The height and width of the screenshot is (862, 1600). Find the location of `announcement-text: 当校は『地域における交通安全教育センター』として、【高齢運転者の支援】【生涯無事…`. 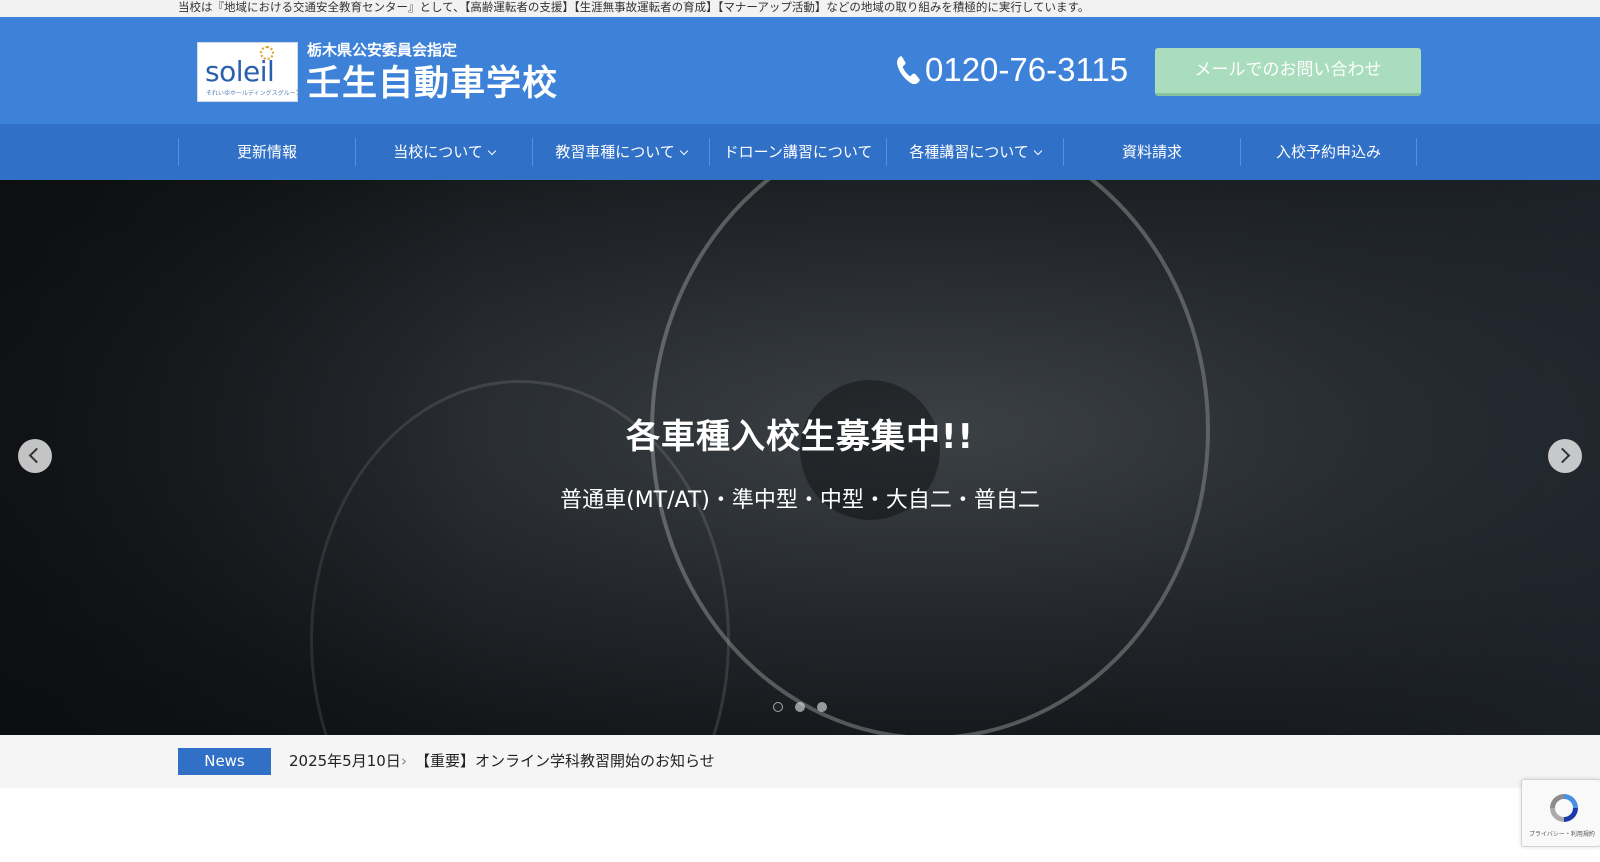

announcement-text: 当校は『地域における交通安全教育センター』として、【高齢運転者の支援】【生涯無事… is located at coordinates (634, 7).